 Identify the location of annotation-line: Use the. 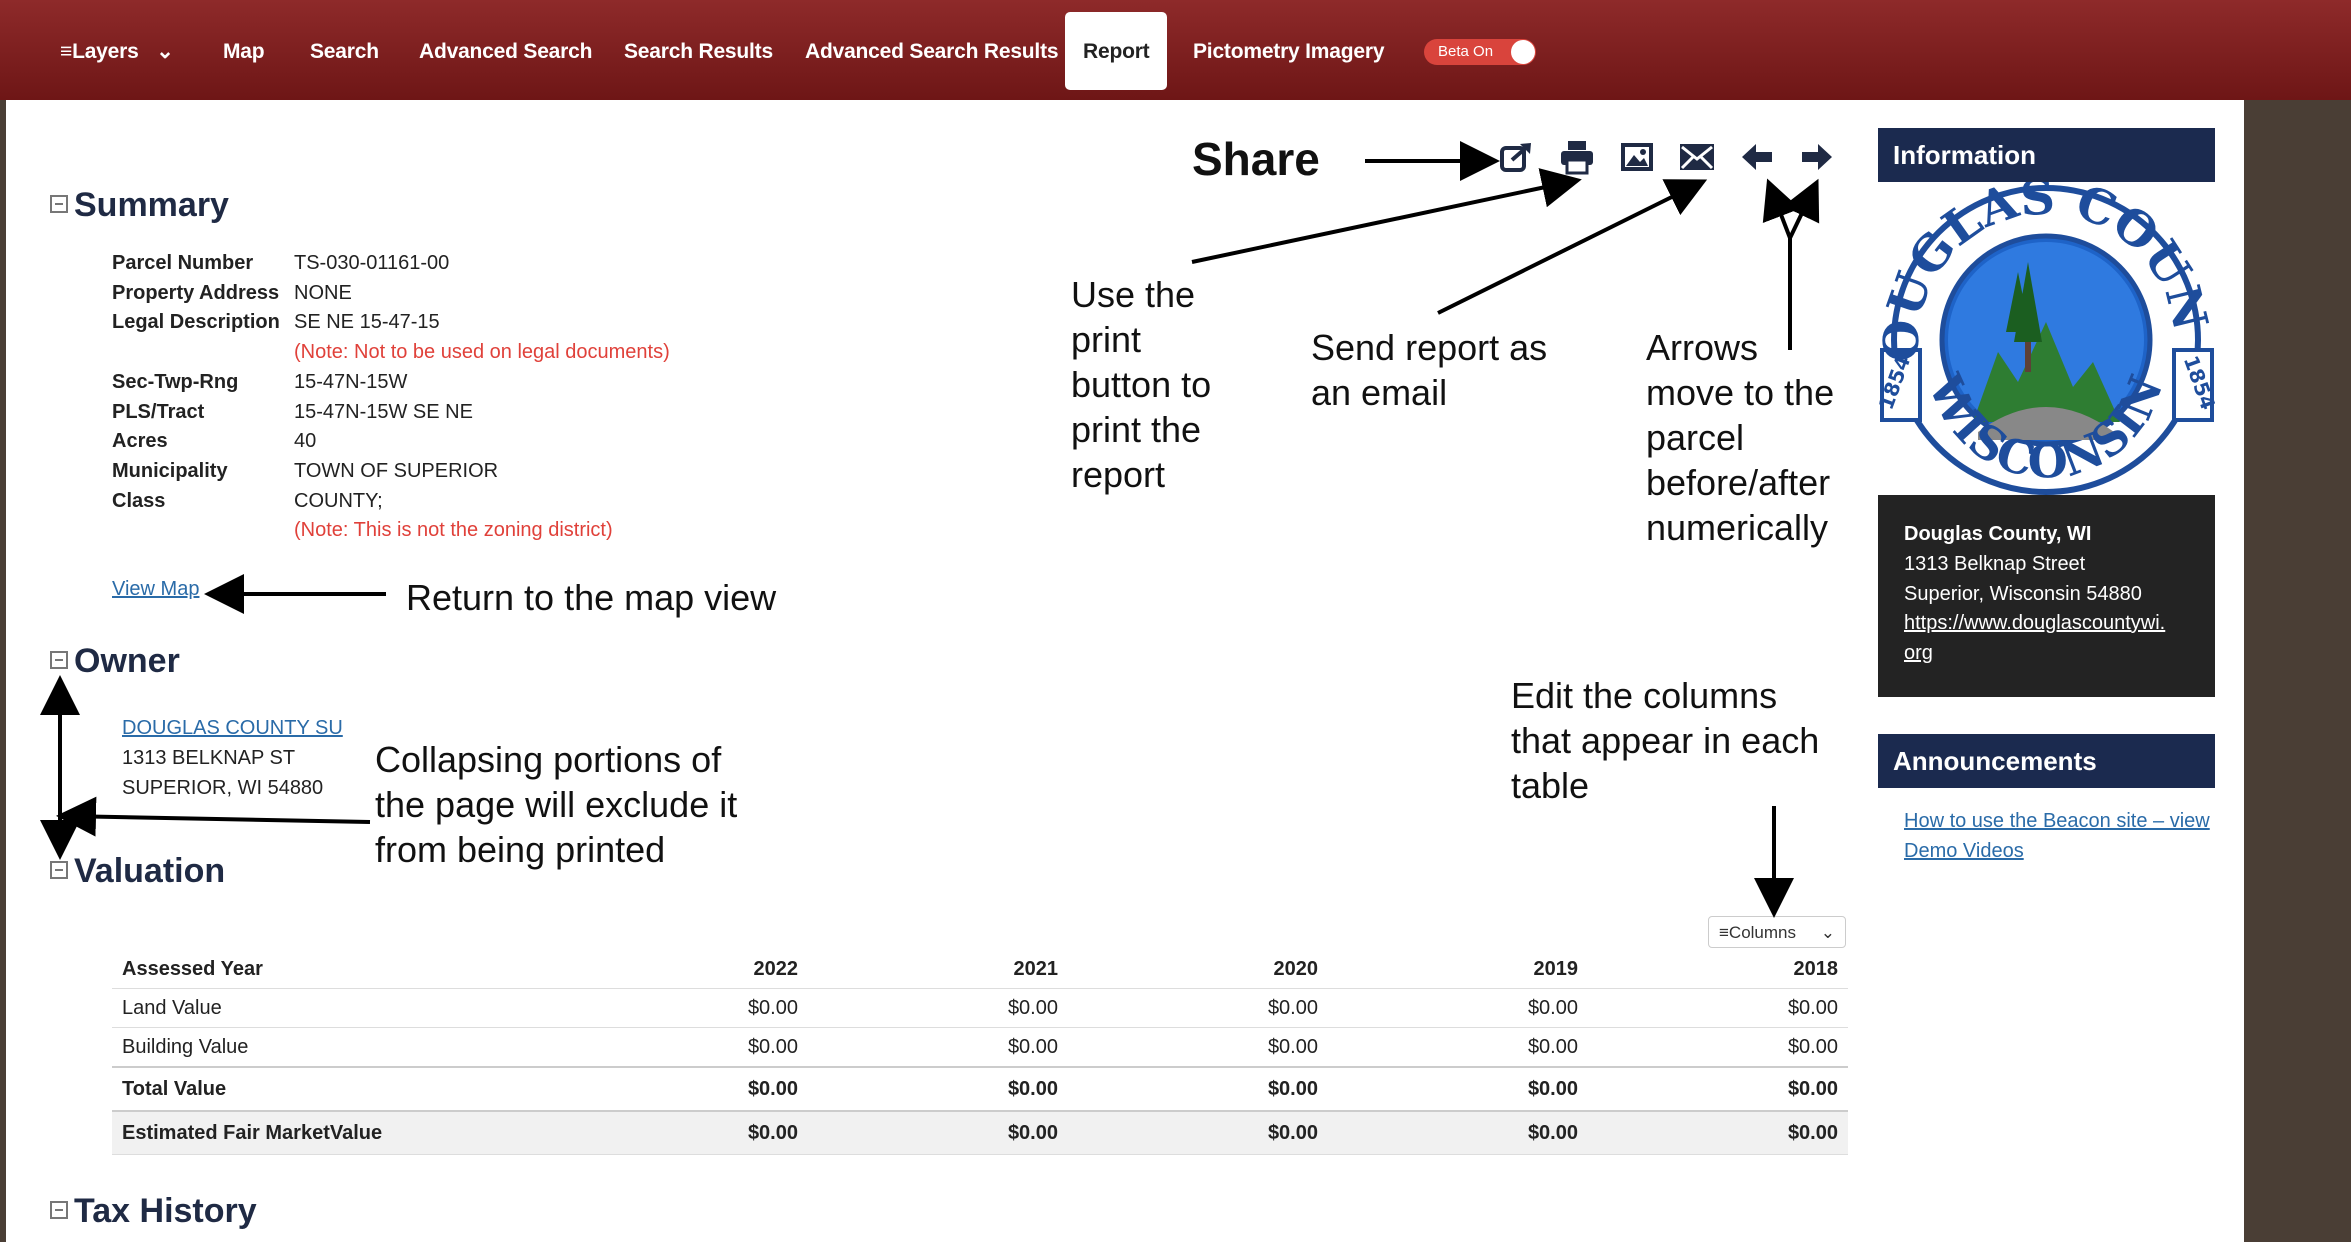
(1133, 294).